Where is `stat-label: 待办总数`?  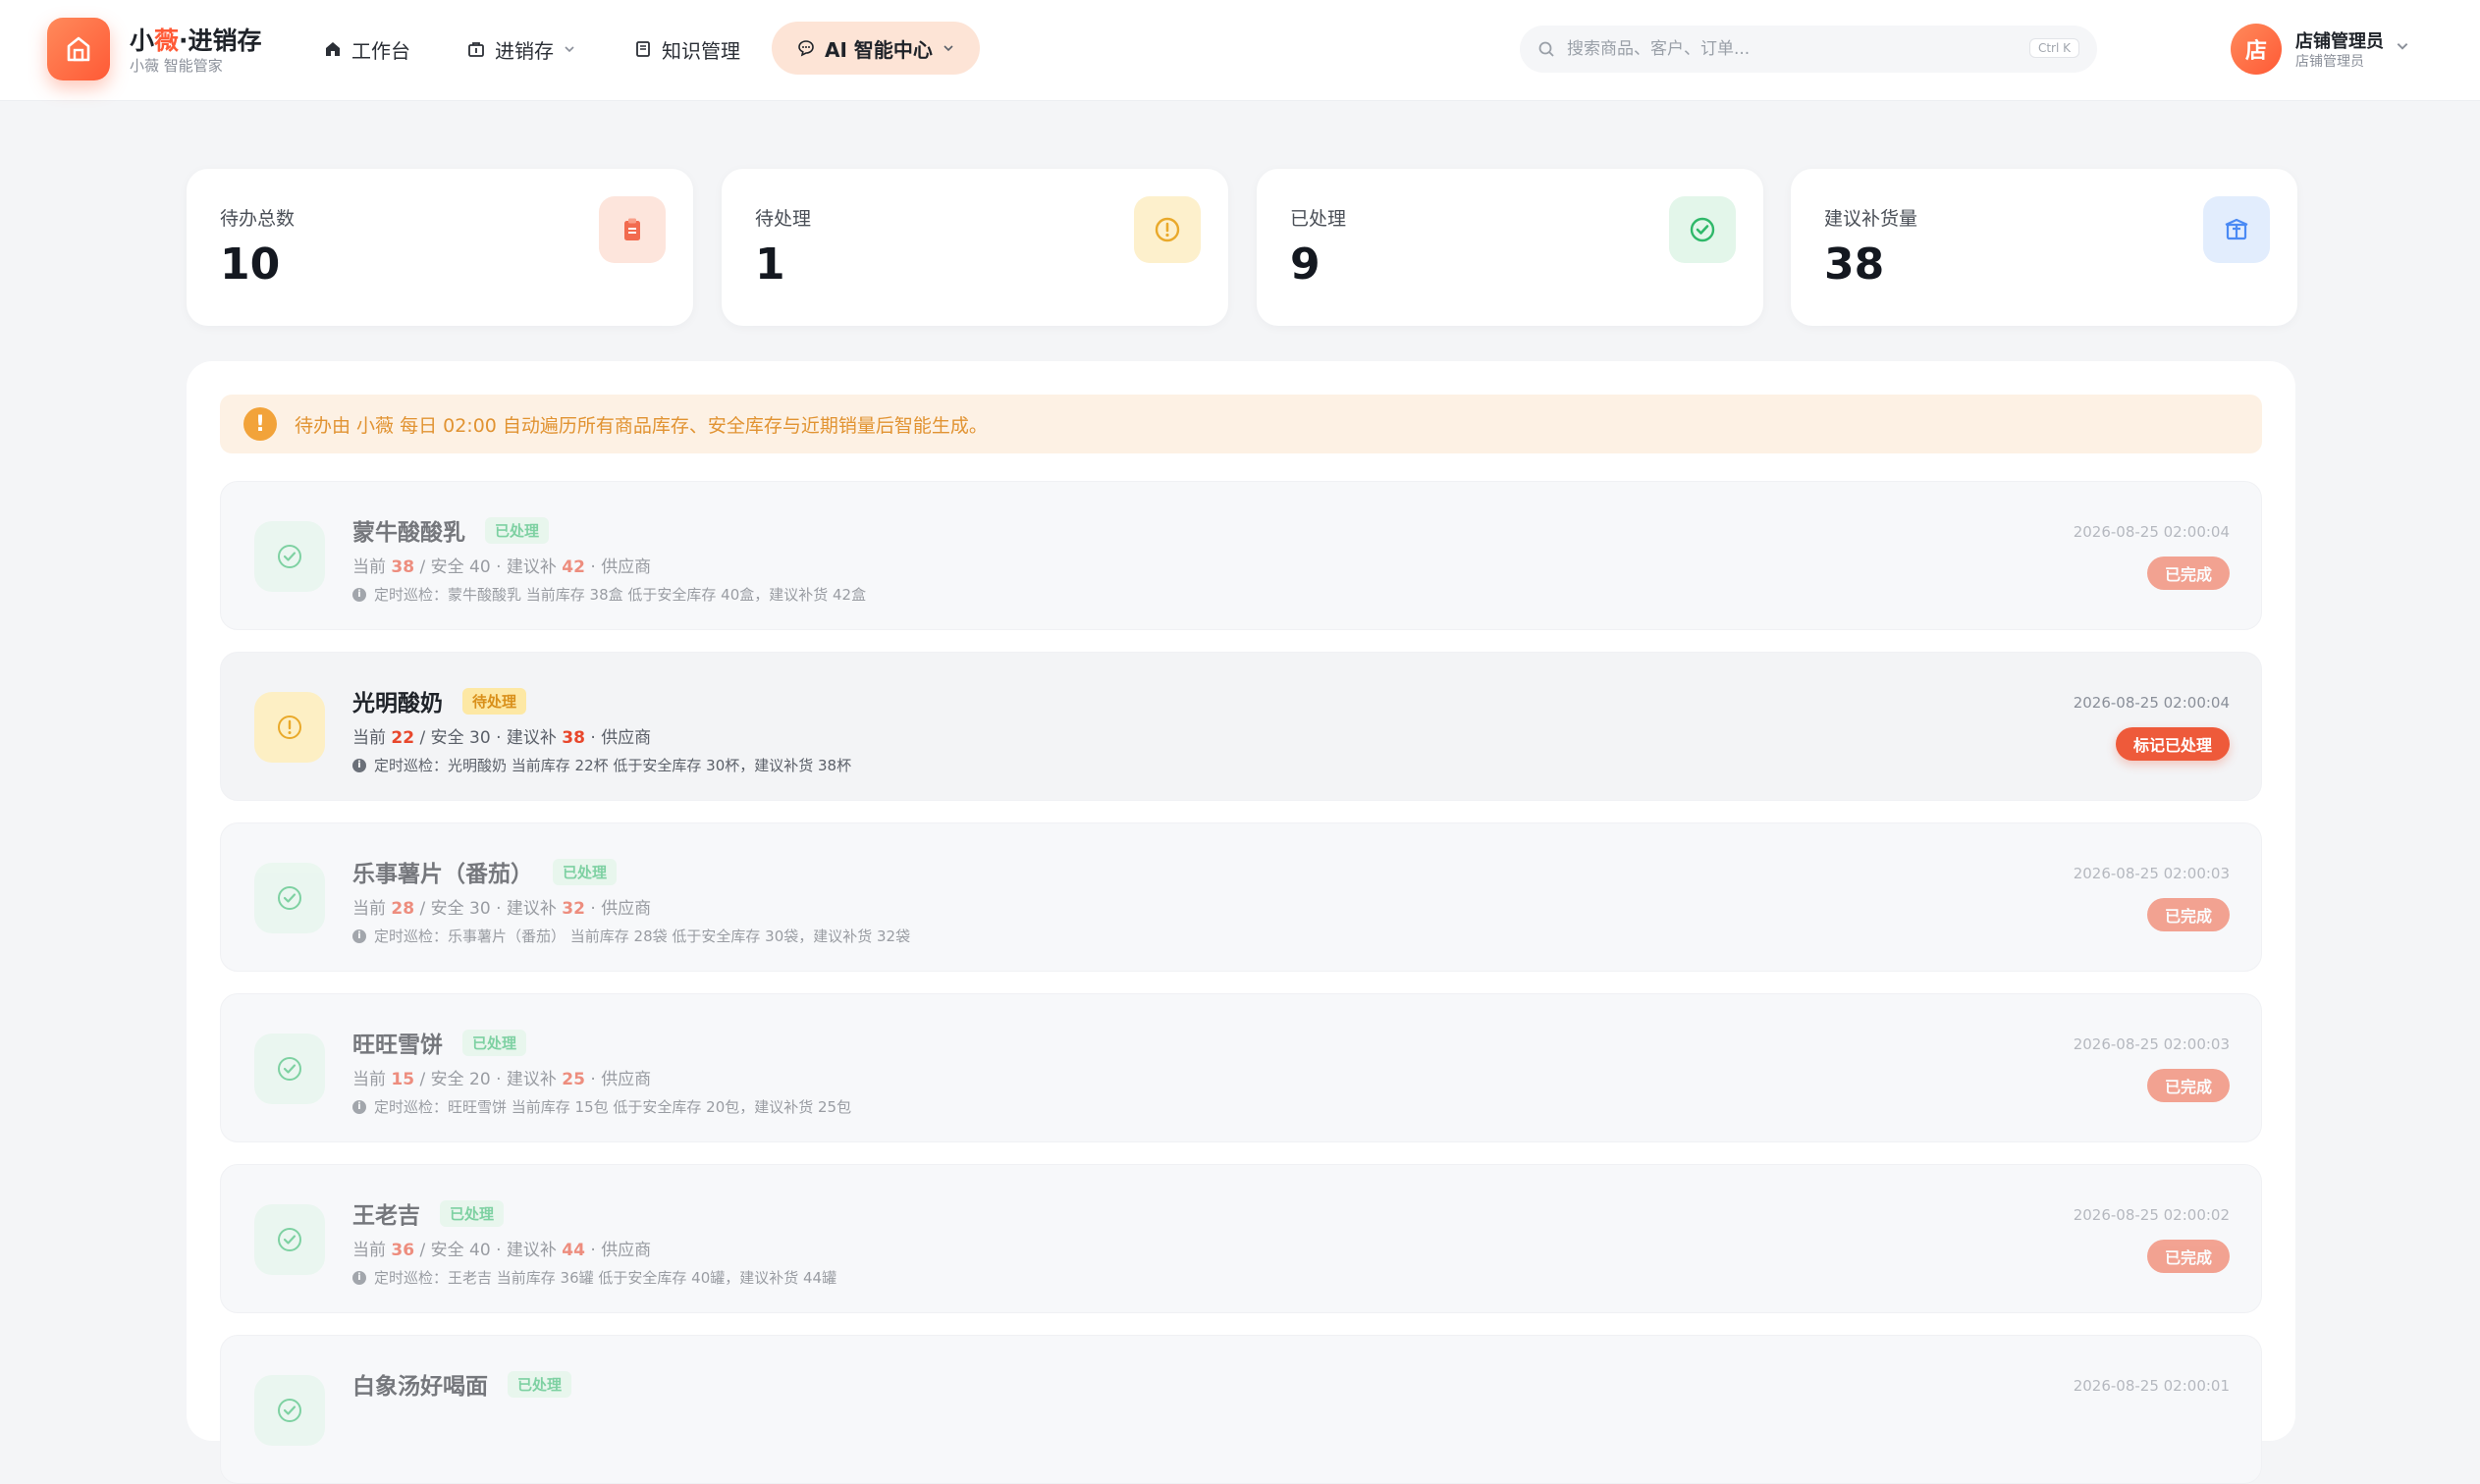
stat-label: 待办总数 is located at coordinates (258, 219).